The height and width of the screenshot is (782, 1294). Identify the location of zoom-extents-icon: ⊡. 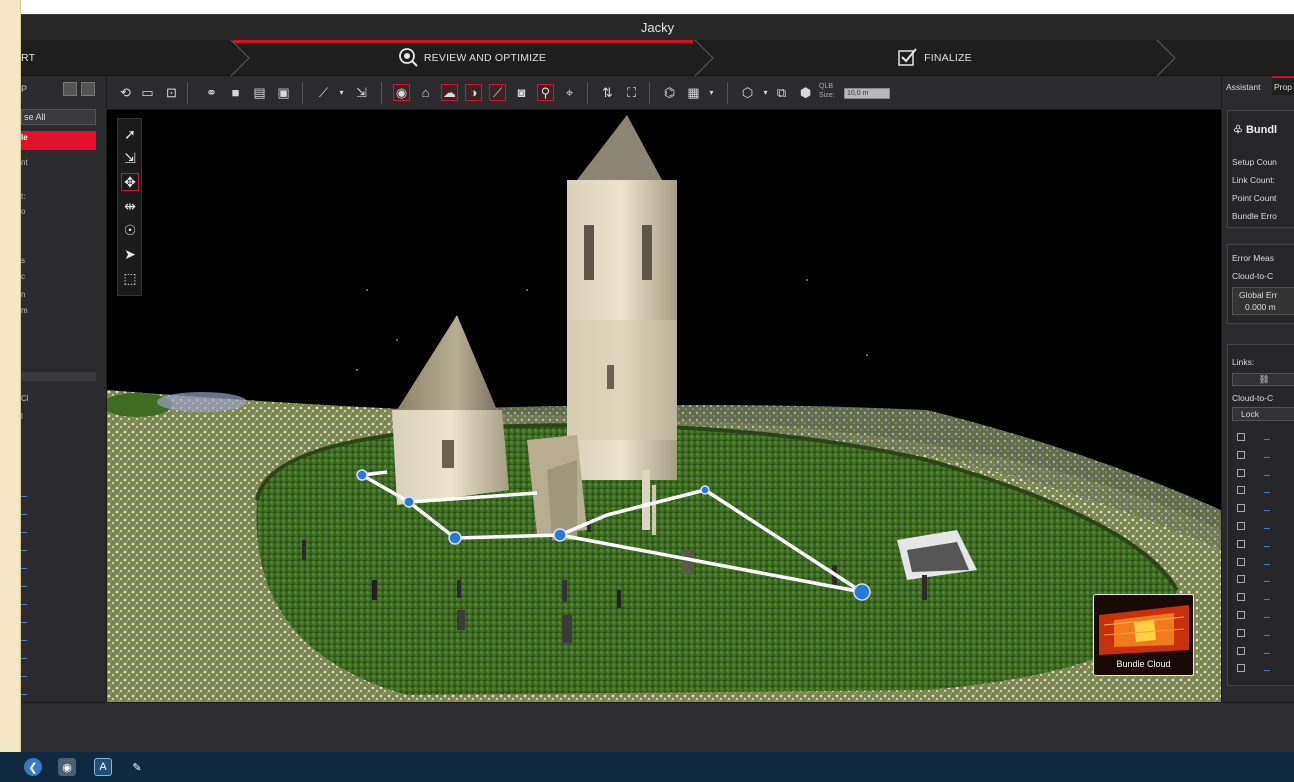
(171, 92).